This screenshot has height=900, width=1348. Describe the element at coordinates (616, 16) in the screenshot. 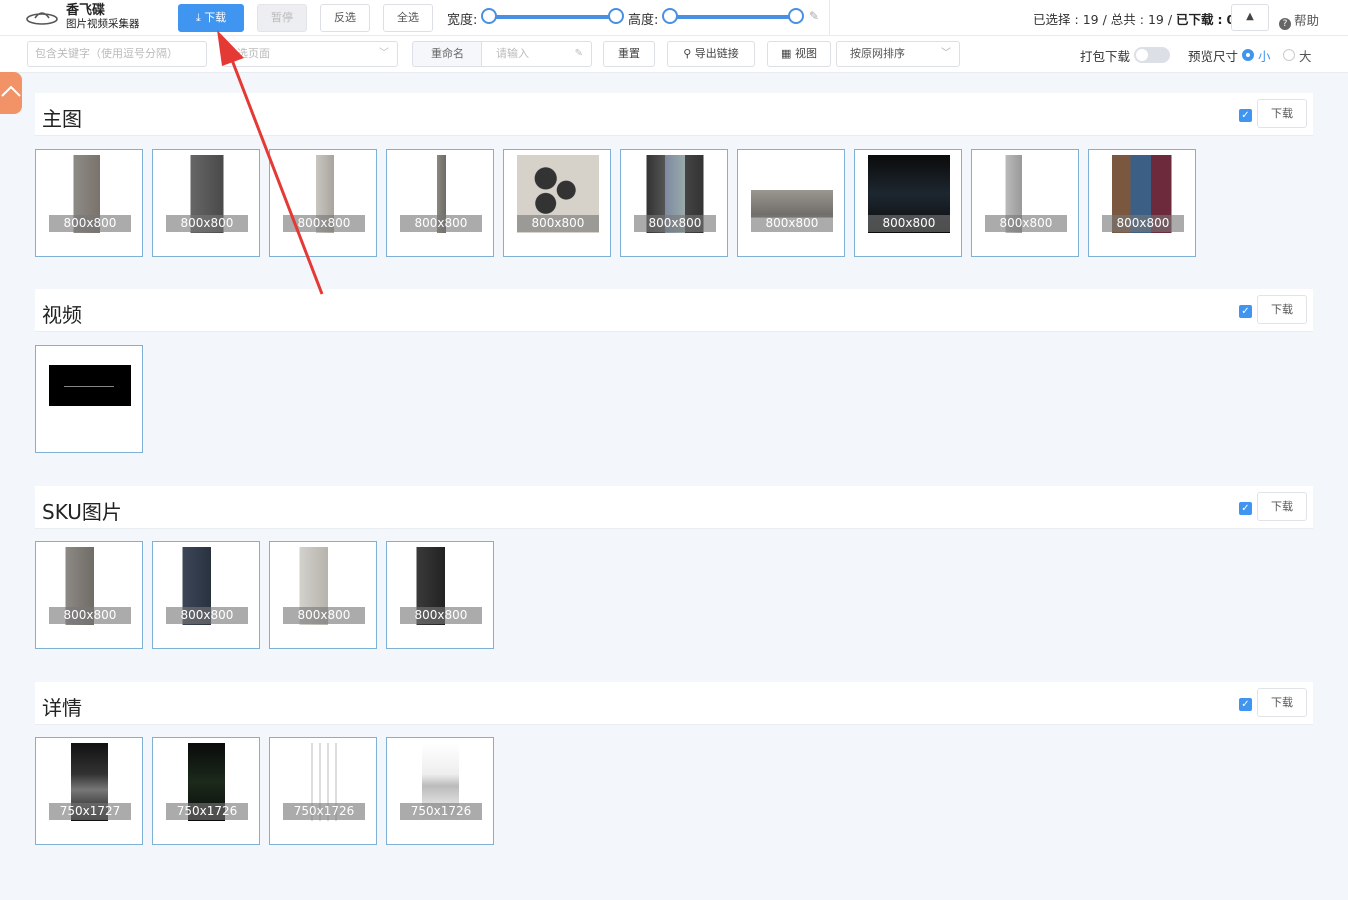

I see `width-slider-max-handle` at that location.